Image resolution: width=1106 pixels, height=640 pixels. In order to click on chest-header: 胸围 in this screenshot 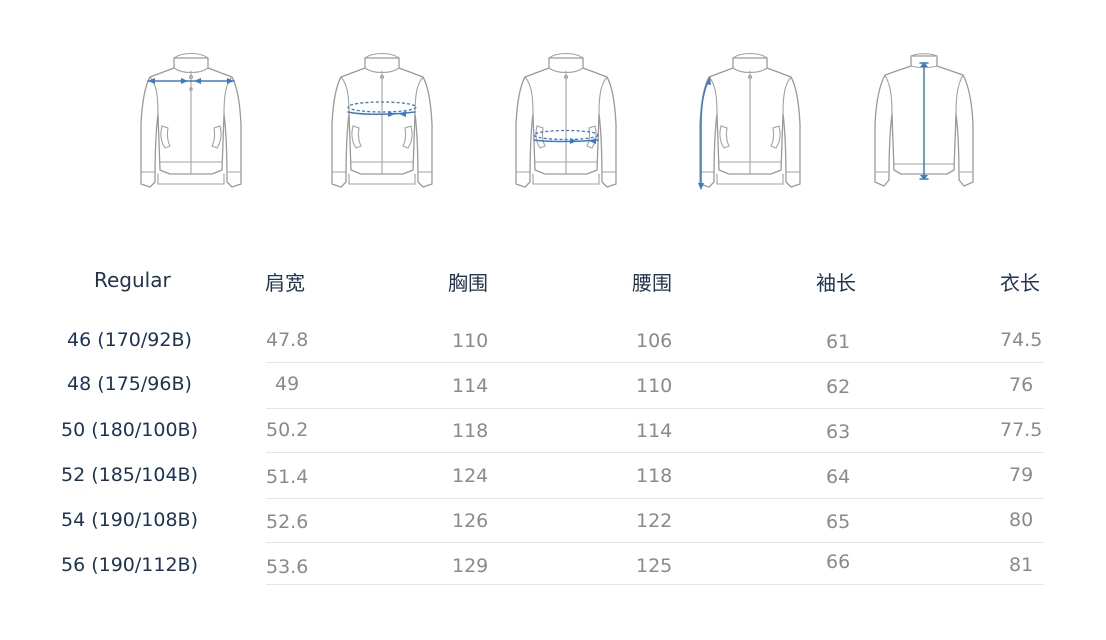, I will do `click(468, 283)`.